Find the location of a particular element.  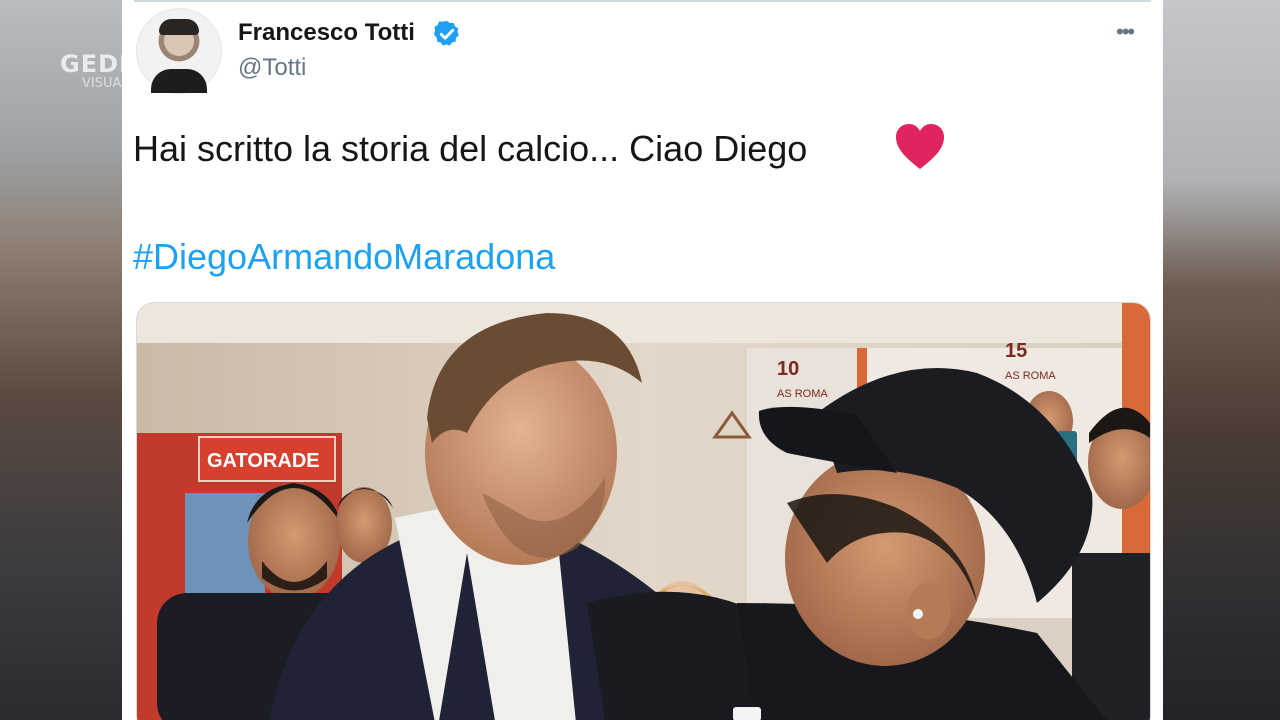

shirt-text-2: AS ROMA is located at coordinates (1030, 376).